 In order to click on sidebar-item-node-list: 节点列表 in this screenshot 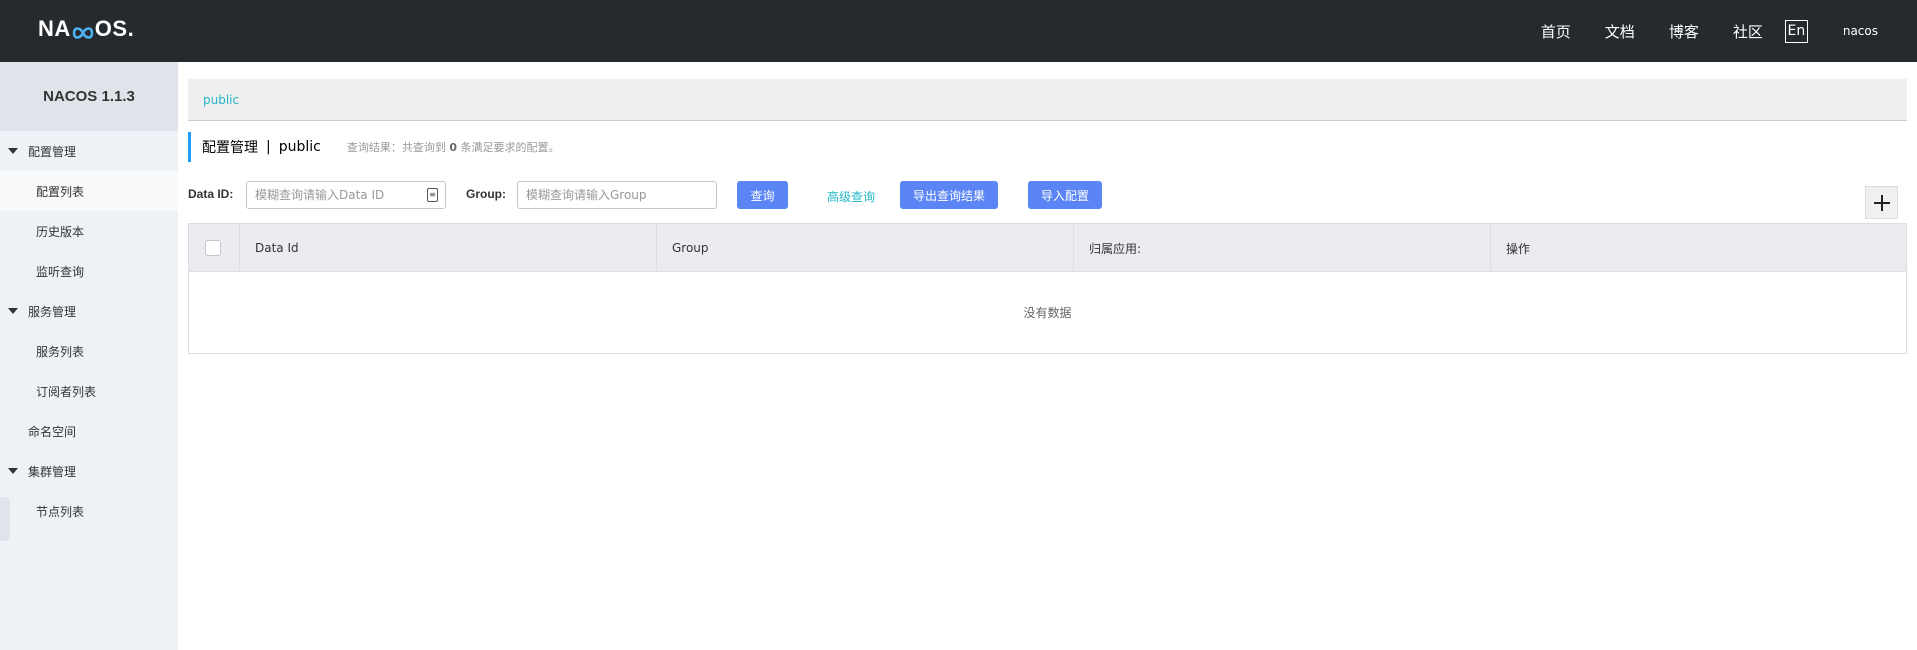, I will do `click(89, 511)`.